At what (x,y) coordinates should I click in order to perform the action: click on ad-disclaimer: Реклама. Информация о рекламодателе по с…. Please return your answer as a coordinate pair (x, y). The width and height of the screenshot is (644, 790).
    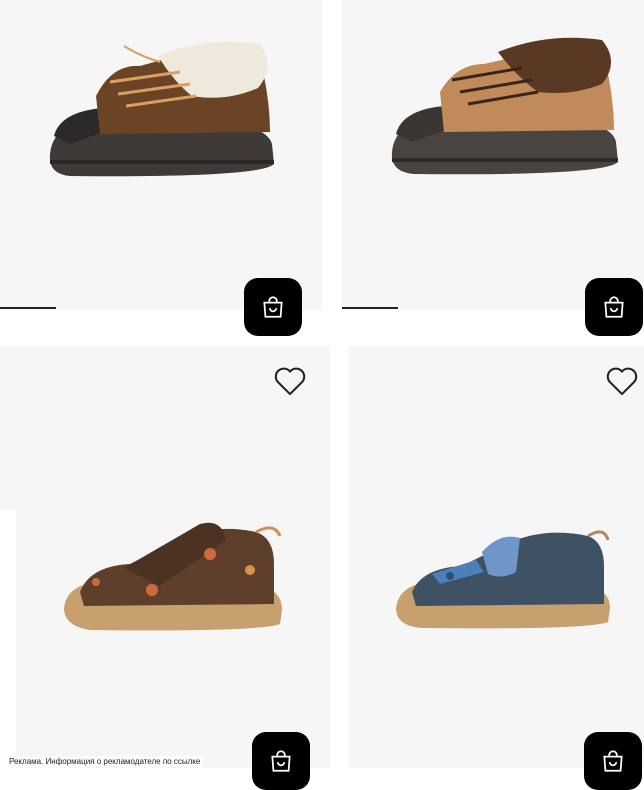
    Looking at the image, I should click on (105, 761).